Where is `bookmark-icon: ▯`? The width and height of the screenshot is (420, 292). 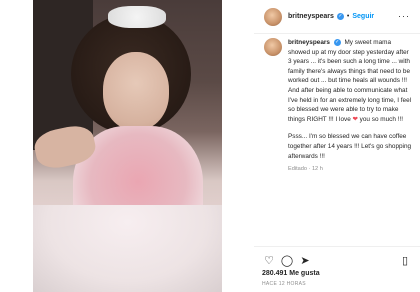
bookmark-icon: ▯ is located at coordinates (405, 260).